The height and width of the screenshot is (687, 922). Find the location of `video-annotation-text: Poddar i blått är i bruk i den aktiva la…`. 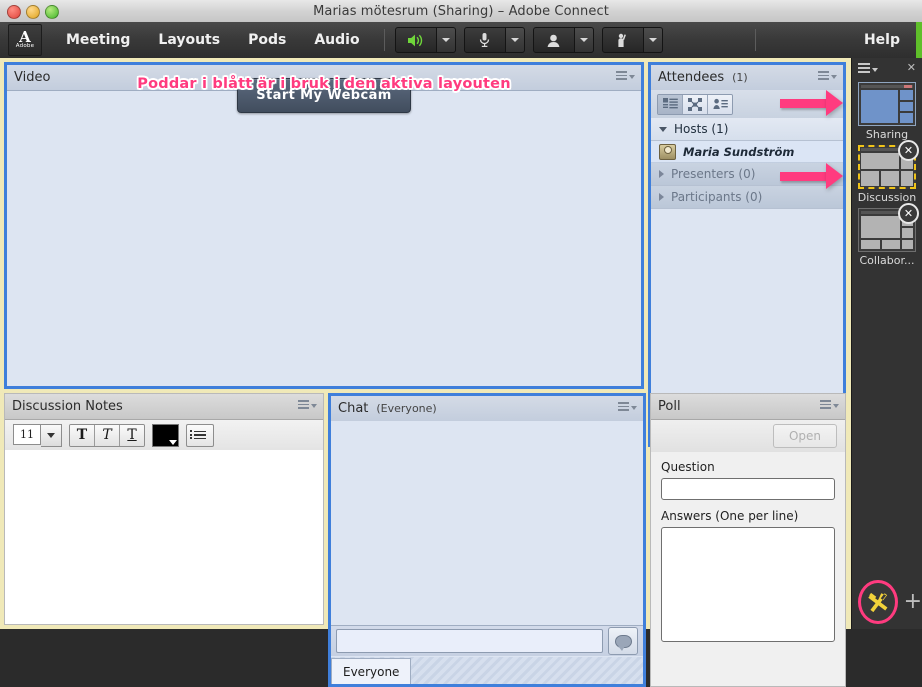

video-annotation-text: Poddar i blått är i bruk i den aktiva la… is located at coordinates (324, 84).